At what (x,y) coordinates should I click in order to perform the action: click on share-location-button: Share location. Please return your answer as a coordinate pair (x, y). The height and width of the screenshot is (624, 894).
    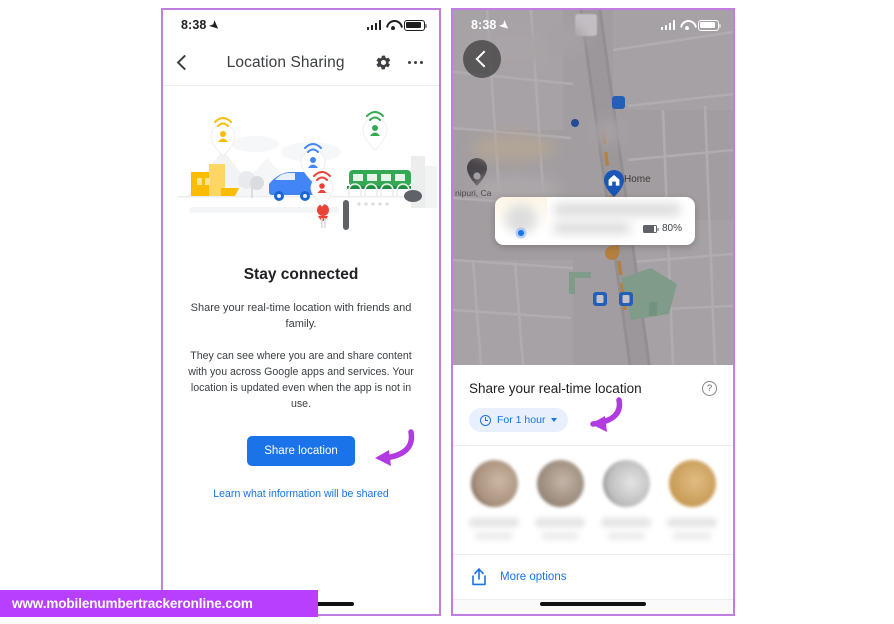
    Looking at the image, I should click on (301, 451).